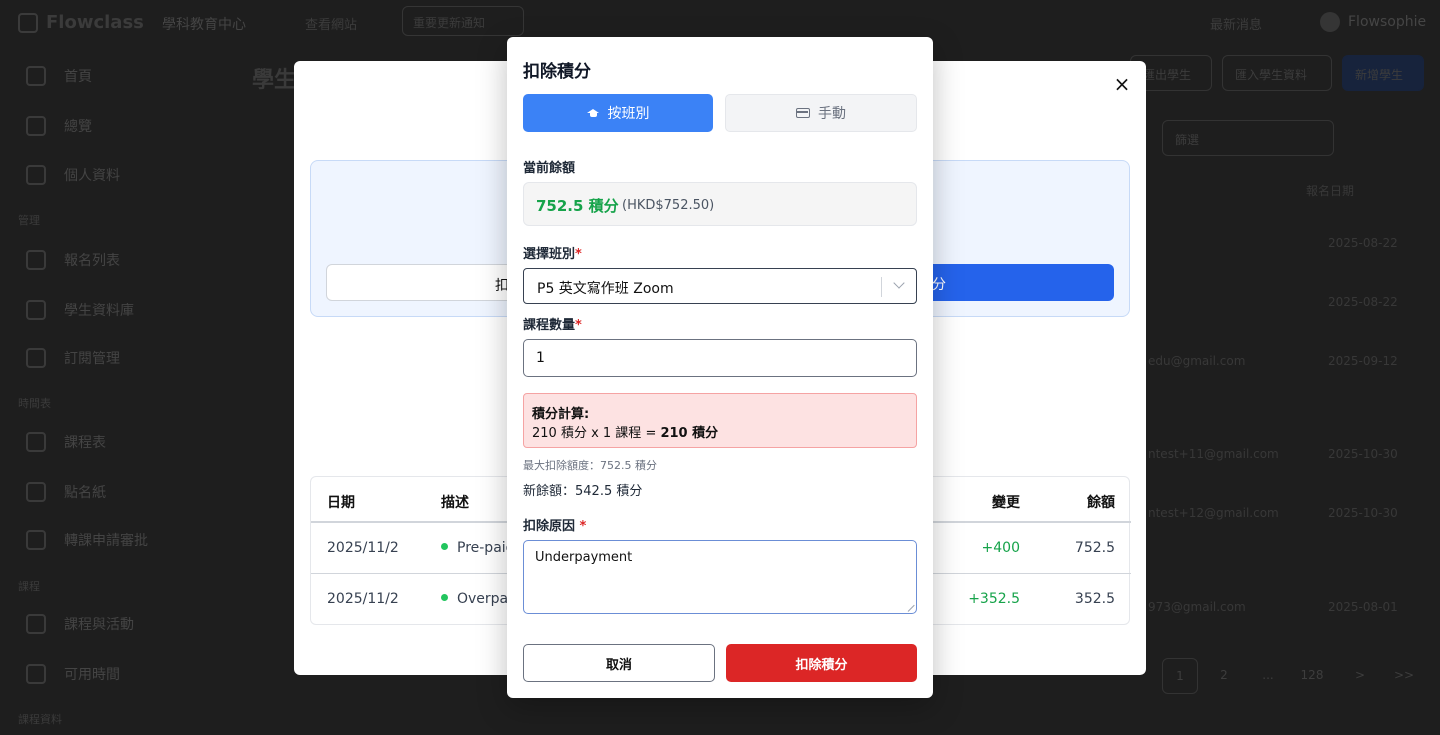 The width and height of the screenshot is (1440, 735). Describe the element at coordinates (720, 358) in the screenshot. I see `quantity-input` at that location.